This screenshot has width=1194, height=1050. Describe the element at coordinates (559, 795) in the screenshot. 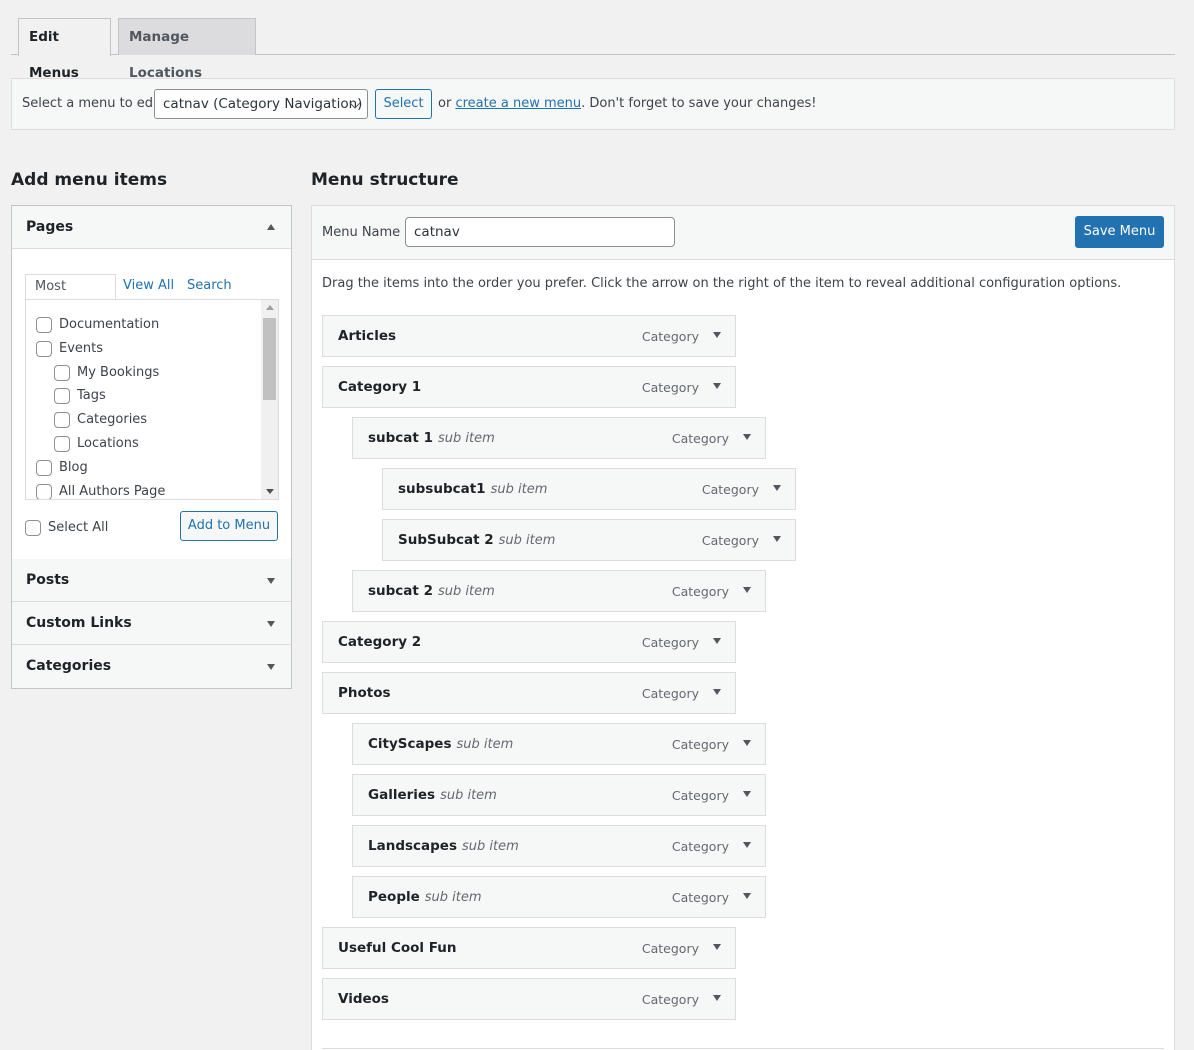

I see `menu-item: Galleries sub item Category` at that location.